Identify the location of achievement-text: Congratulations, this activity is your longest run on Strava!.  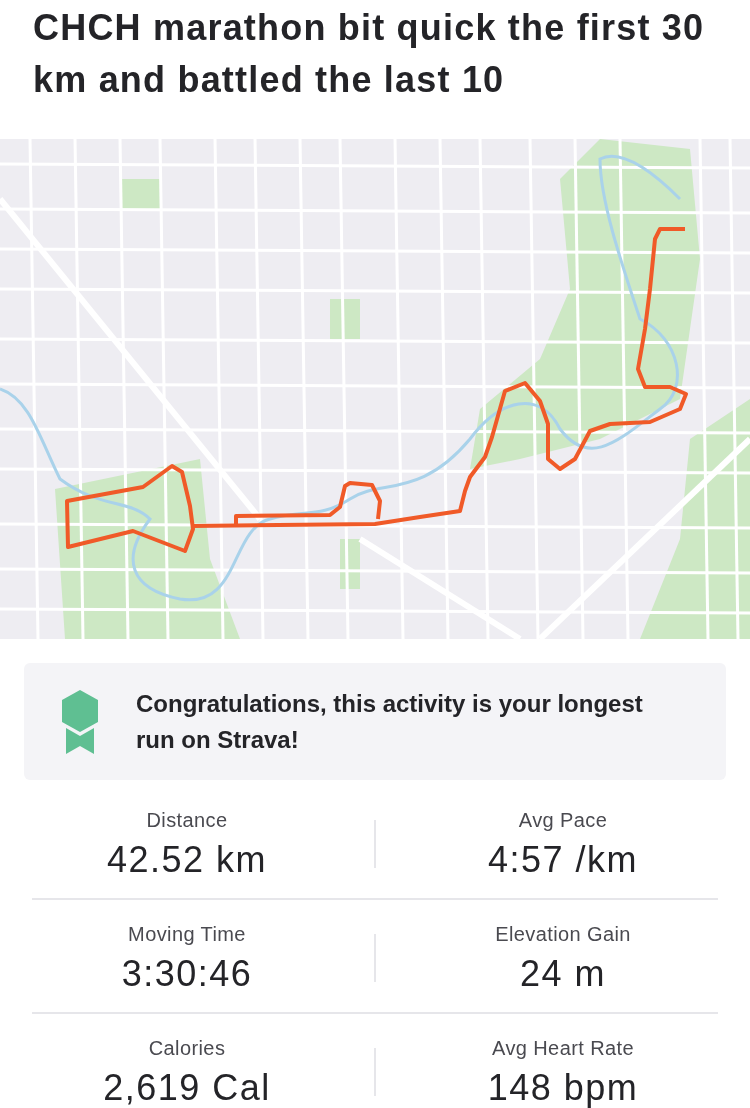
(390, 721).